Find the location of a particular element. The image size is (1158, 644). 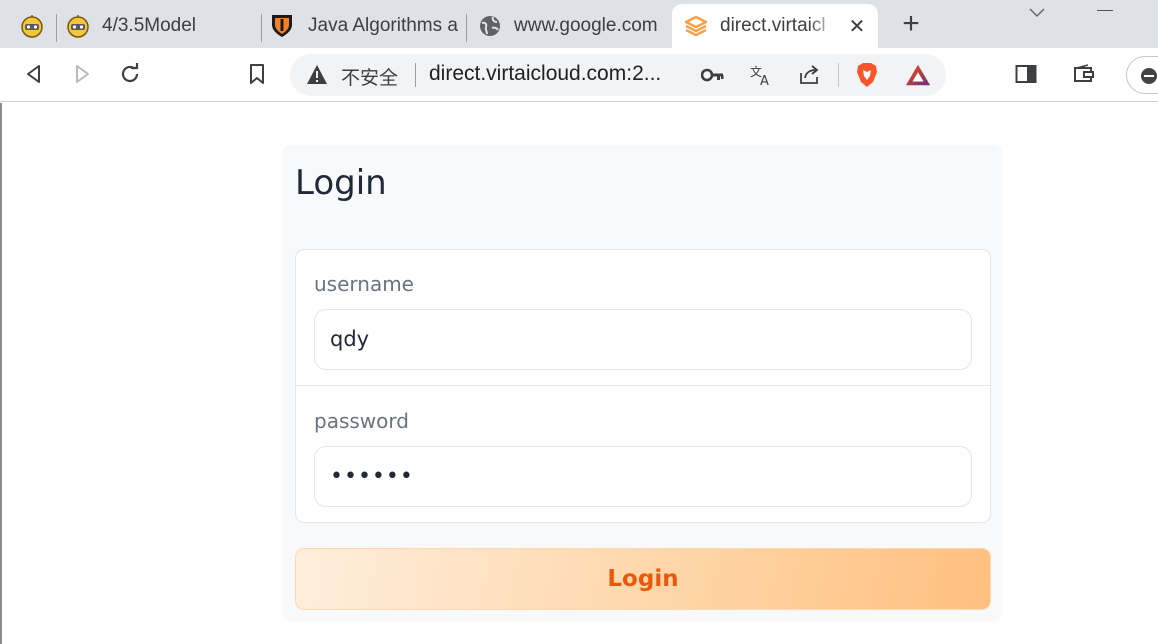

wallet-icon is located at coordinates (1084, 74).